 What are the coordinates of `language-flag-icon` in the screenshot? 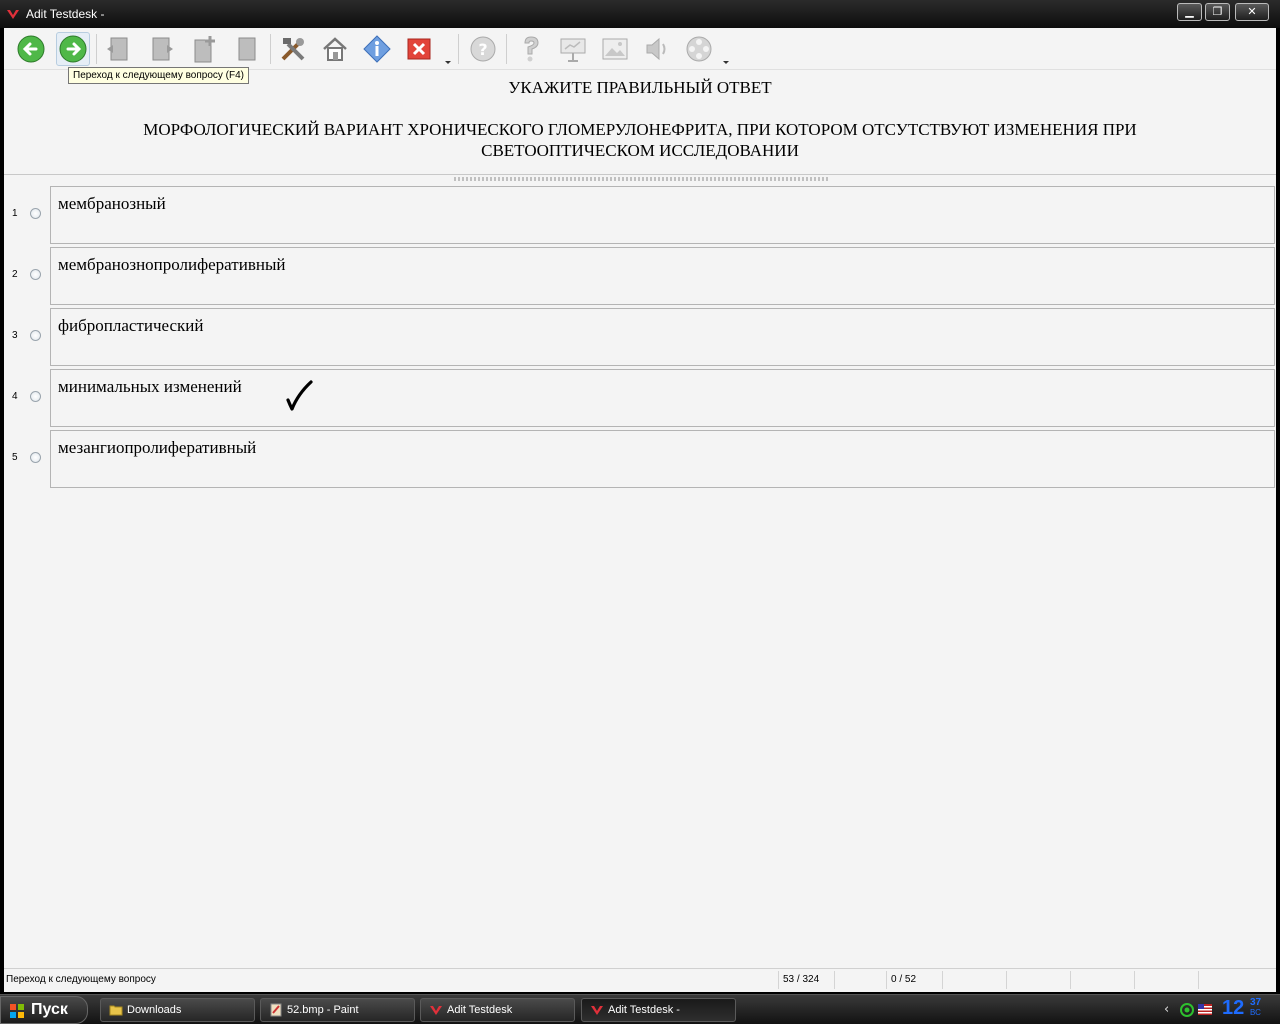 It's located at (1205, 1009).